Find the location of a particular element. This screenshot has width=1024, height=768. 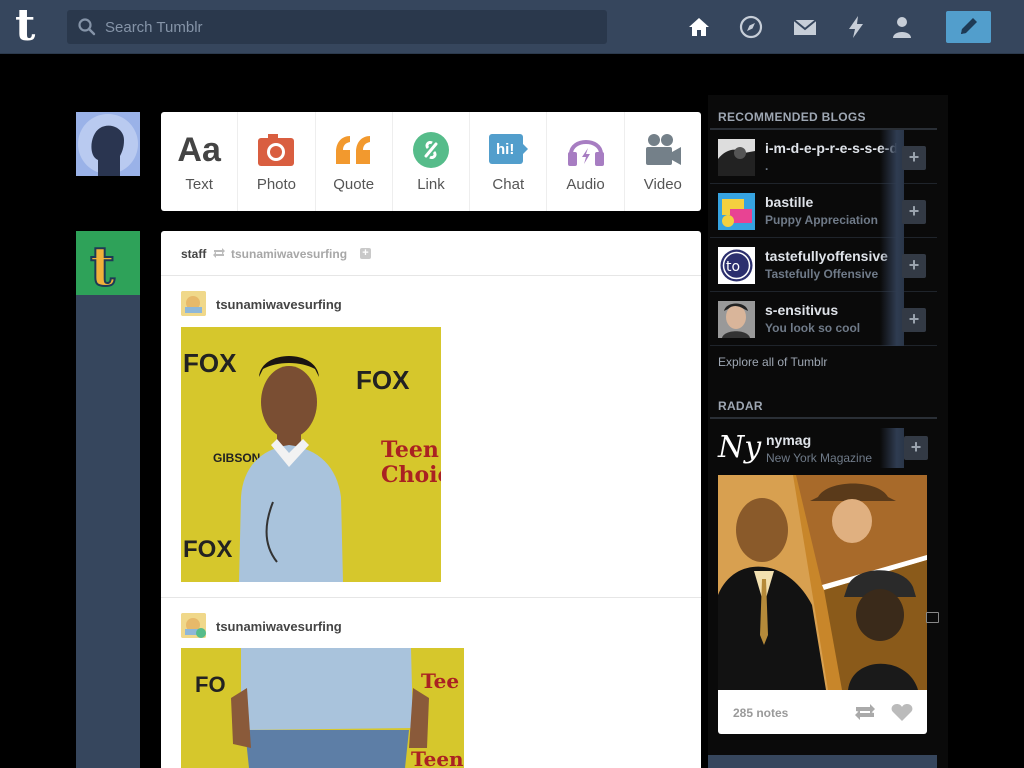

staff-avatar: t is located at coordinates (108, 265).